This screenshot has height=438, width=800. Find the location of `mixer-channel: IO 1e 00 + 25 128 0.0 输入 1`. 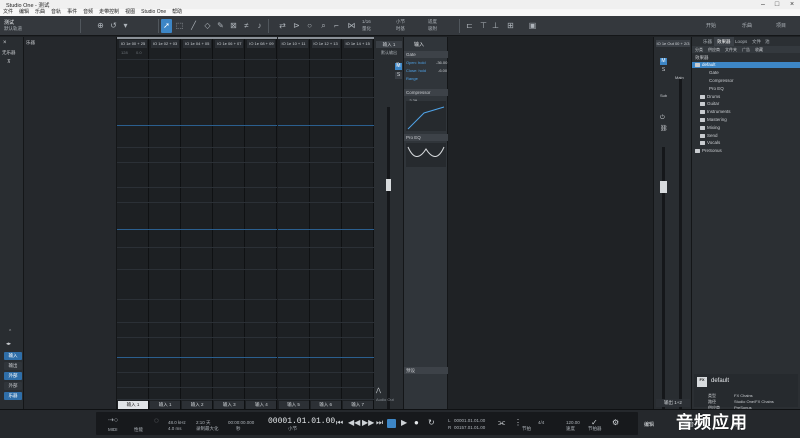

mixer-channel: IO 1e 00 + 25 128 0.0 输入 1 is located at coordinates (133, 223).